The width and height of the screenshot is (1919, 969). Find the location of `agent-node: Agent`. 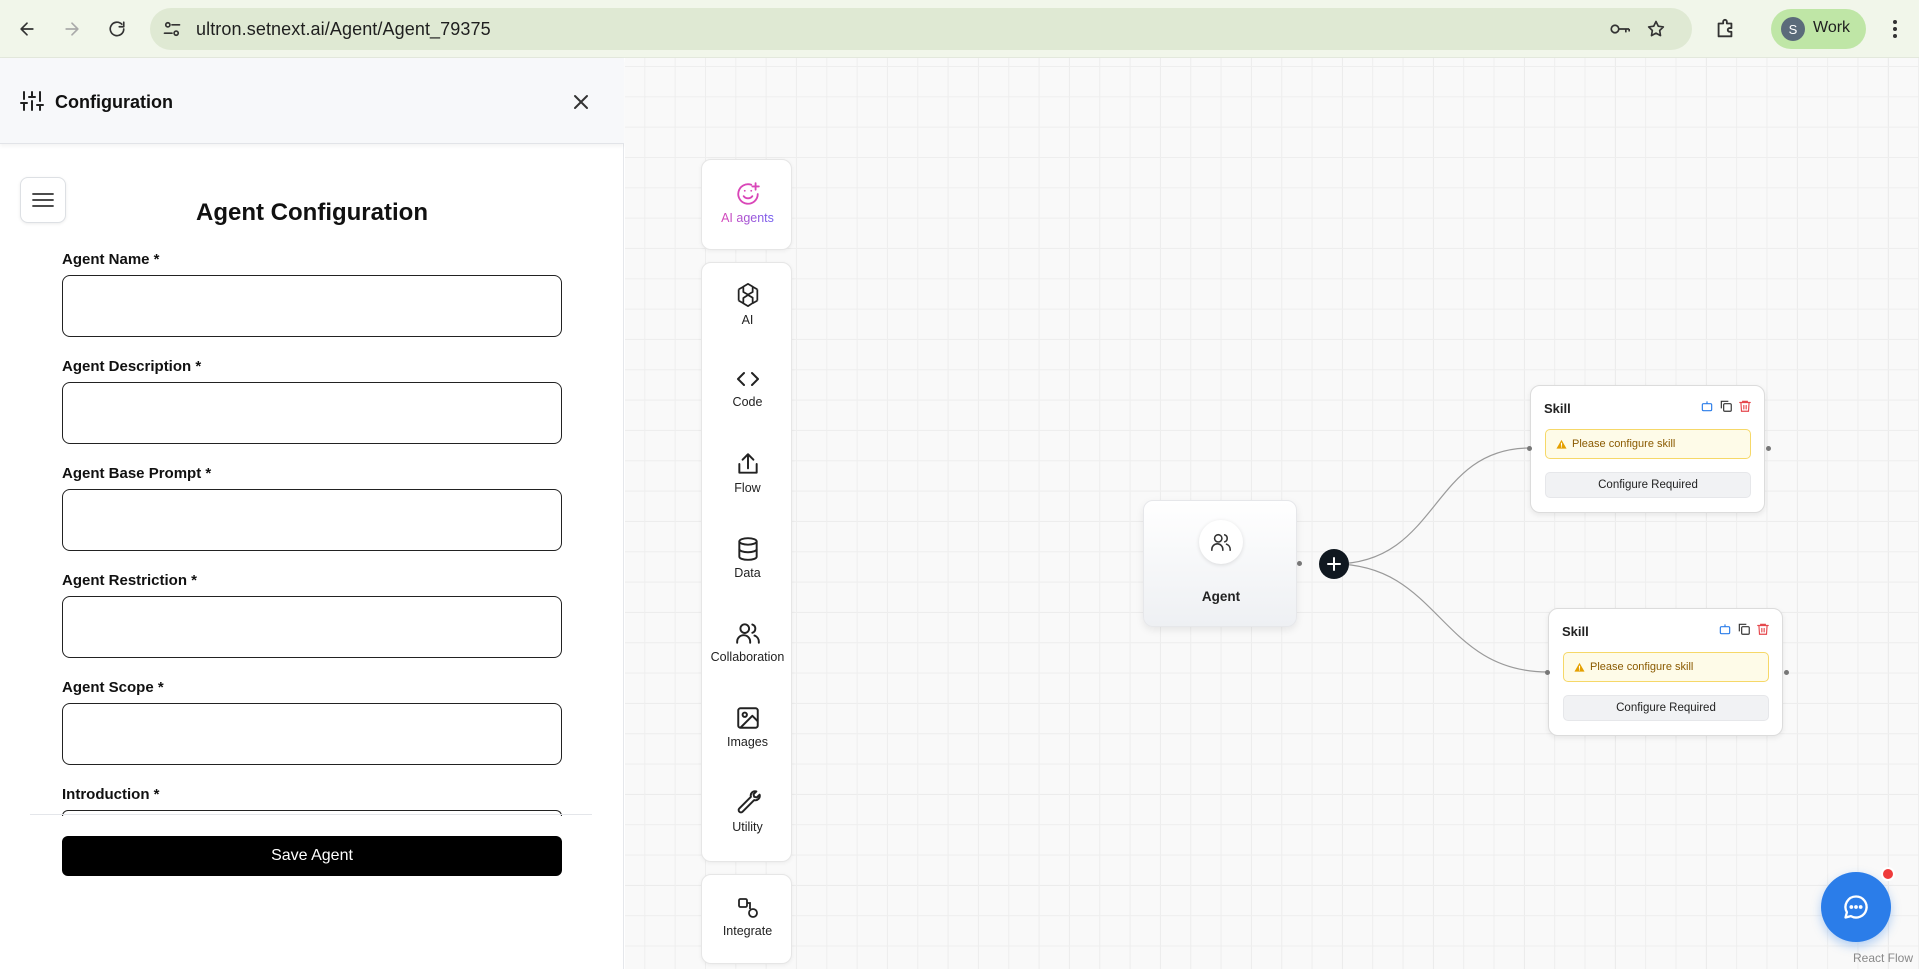

agent-node: Agent is located at coordinates (1220, 563).